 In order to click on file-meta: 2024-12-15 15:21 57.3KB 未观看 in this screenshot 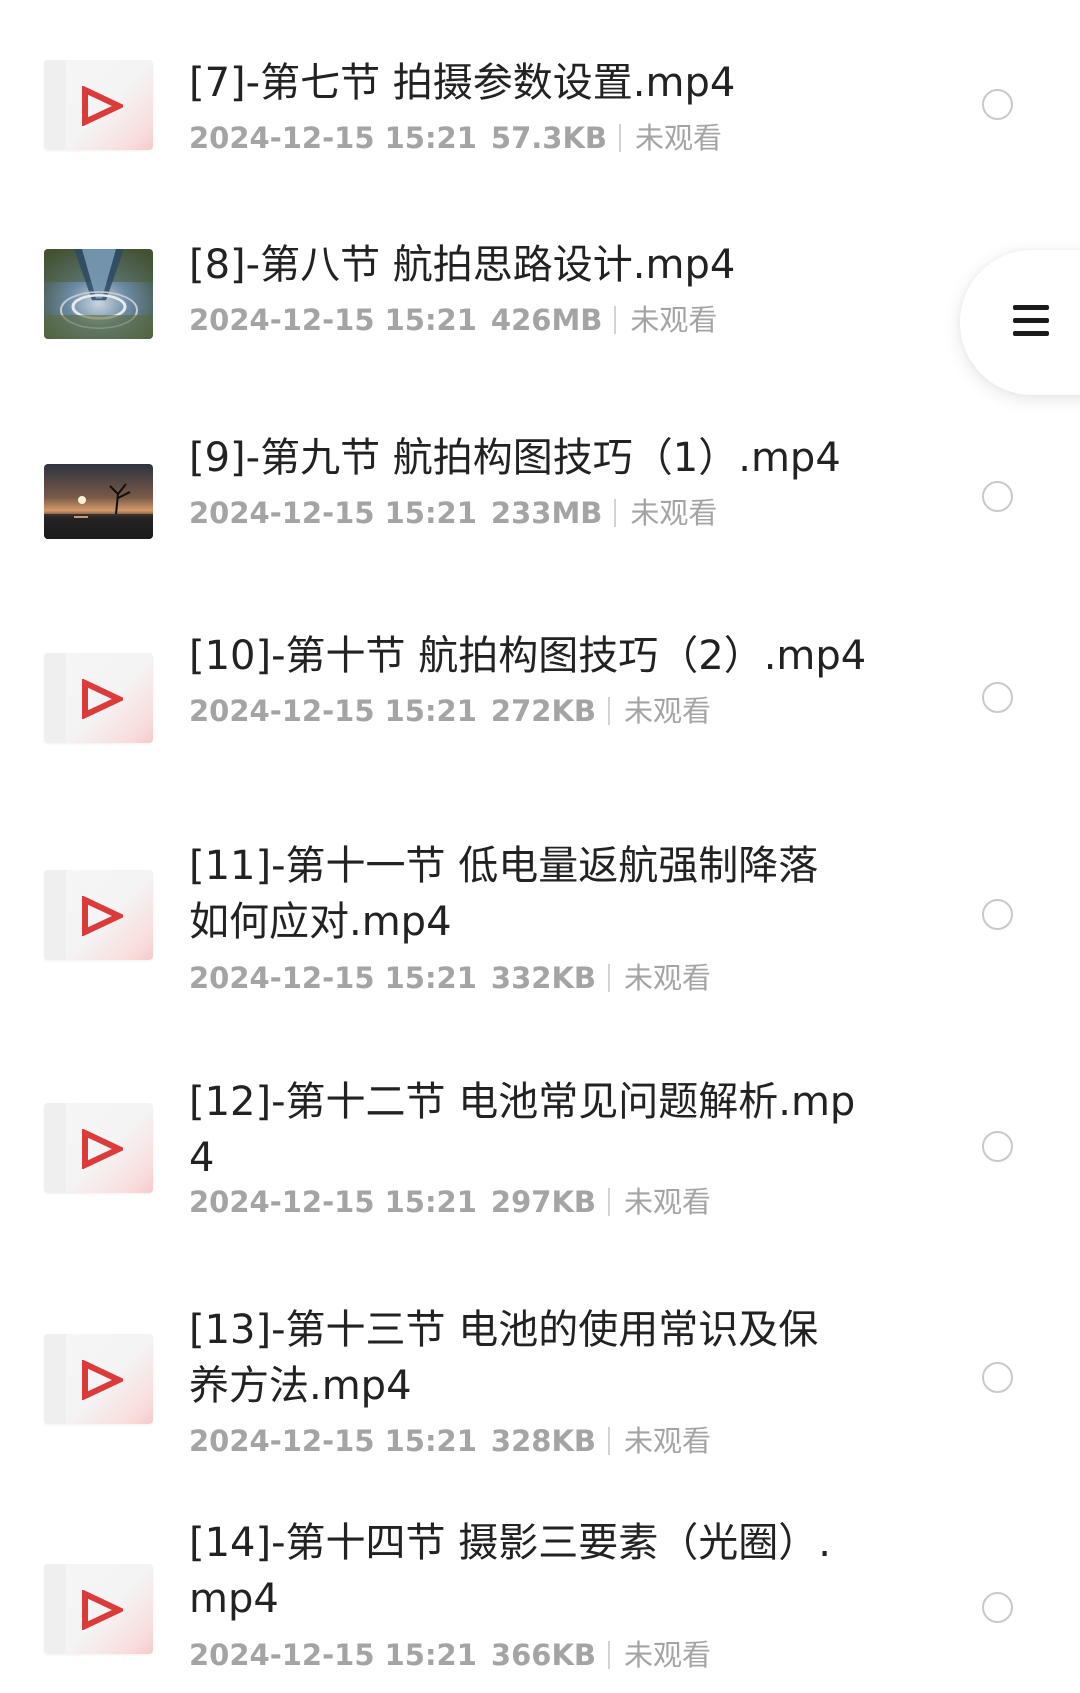, I will do `click(455, 138)`.